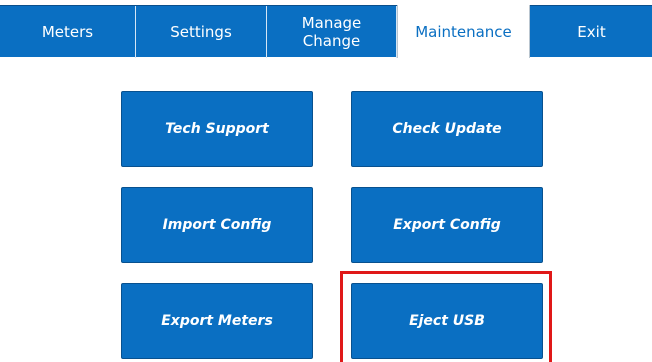 The width and height of the screenshot is (652, 362). What do you see at coordinates (447, 129) in the screenshot?
I see `check-update-button: Check Update` at bounding box center [447, 129].